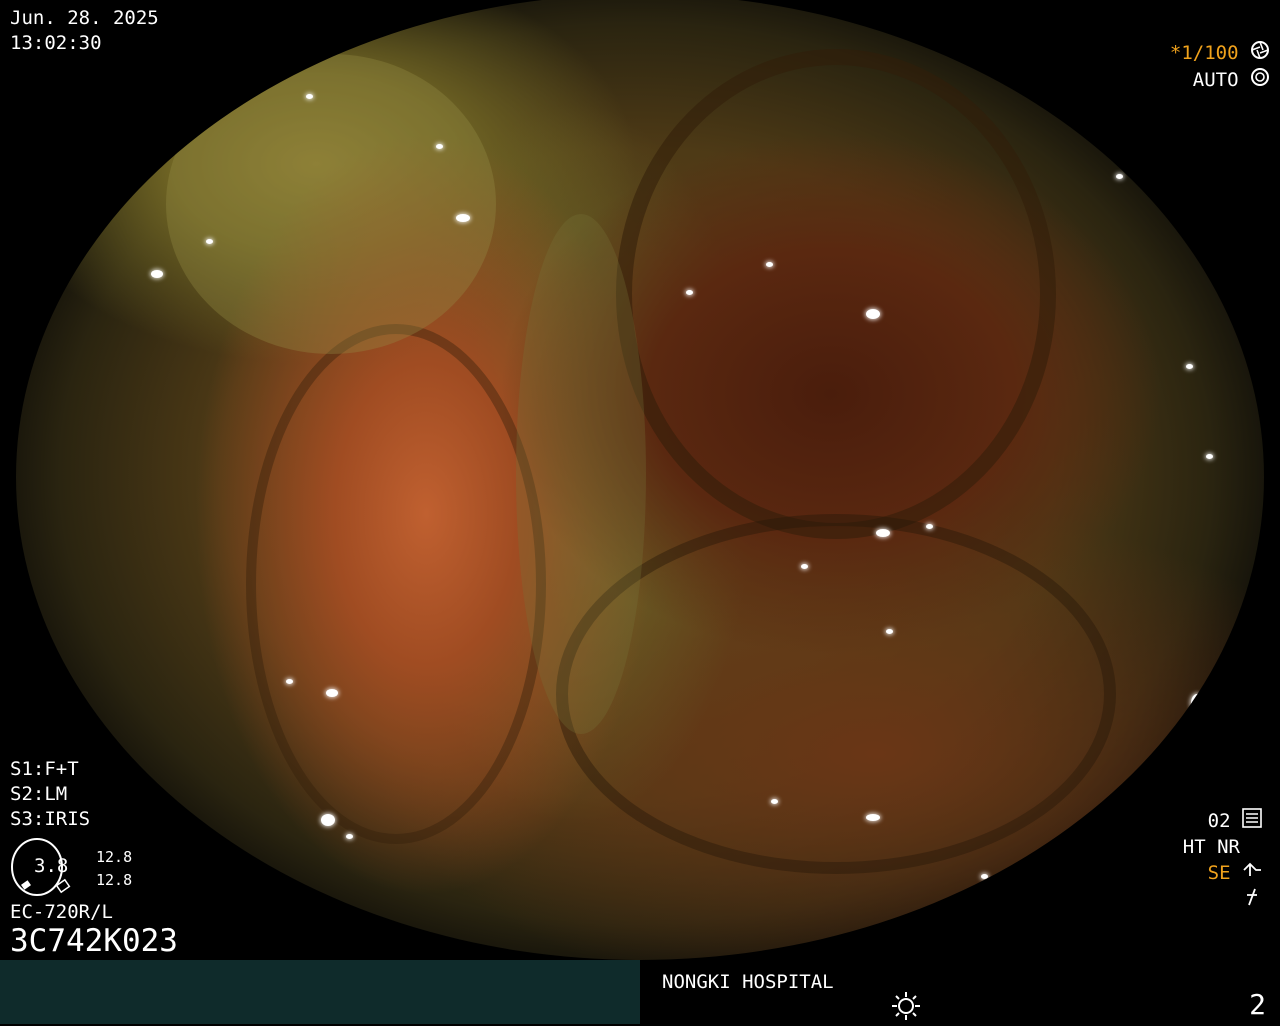 The width and height of the screenshot is (1280, 1026). Describe the element at coordinates (331, 204) in the screenshot. I see `debris-patch` at that location.